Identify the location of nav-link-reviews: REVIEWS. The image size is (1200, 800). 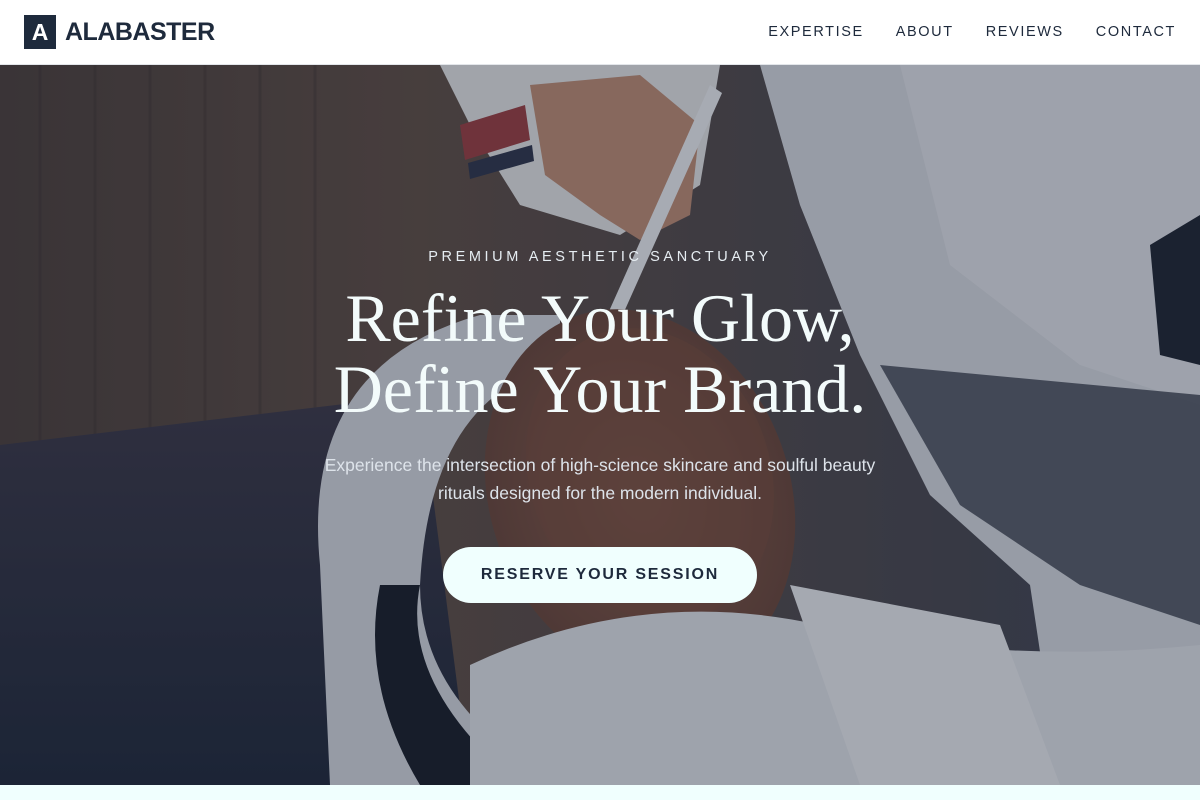
(1025, 32).